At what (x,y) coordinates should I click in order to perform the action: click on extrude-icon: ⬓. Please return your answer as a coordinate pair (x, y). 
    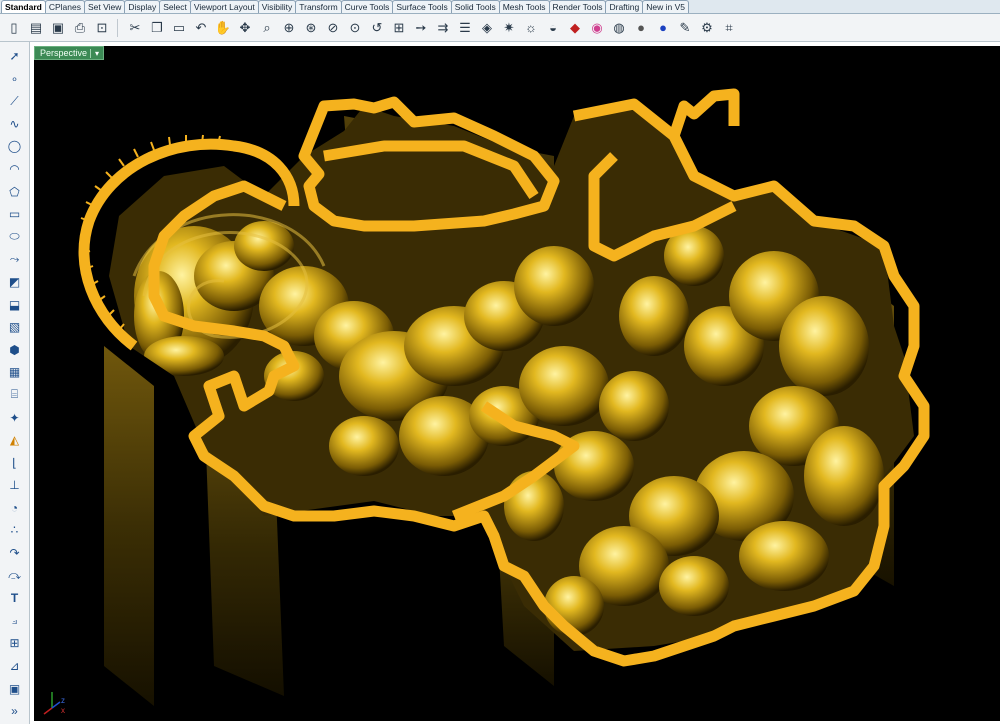
    Looking at the image, I should click on (15, 305).